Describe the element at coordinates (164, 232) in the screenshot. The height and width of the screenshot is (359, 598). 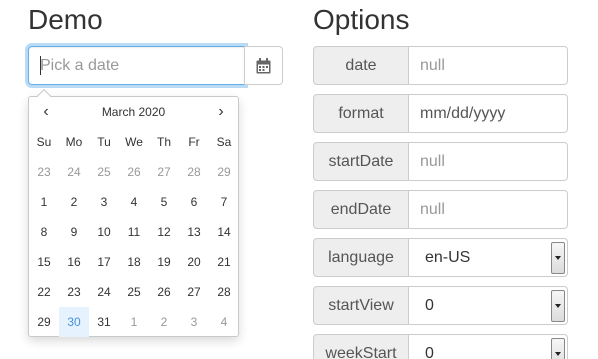
I see `calendar-day: 12` at that location.